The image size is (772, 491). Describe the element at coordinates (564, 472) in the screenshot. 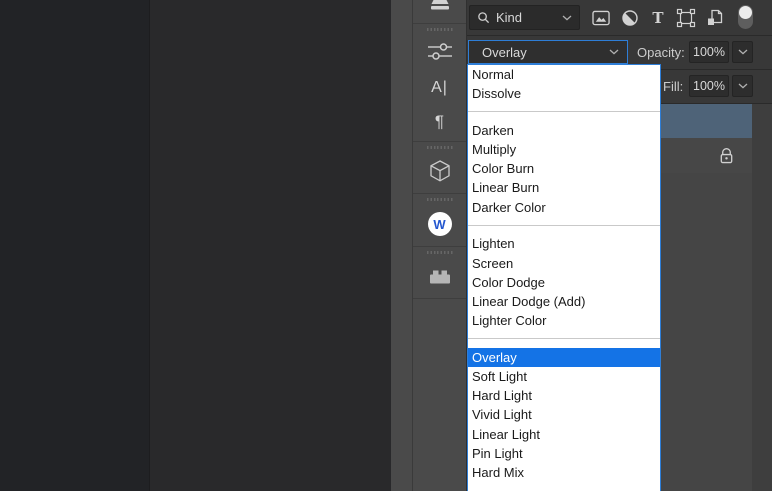

I see `blend-mode-option: Hard Mix` at that location.